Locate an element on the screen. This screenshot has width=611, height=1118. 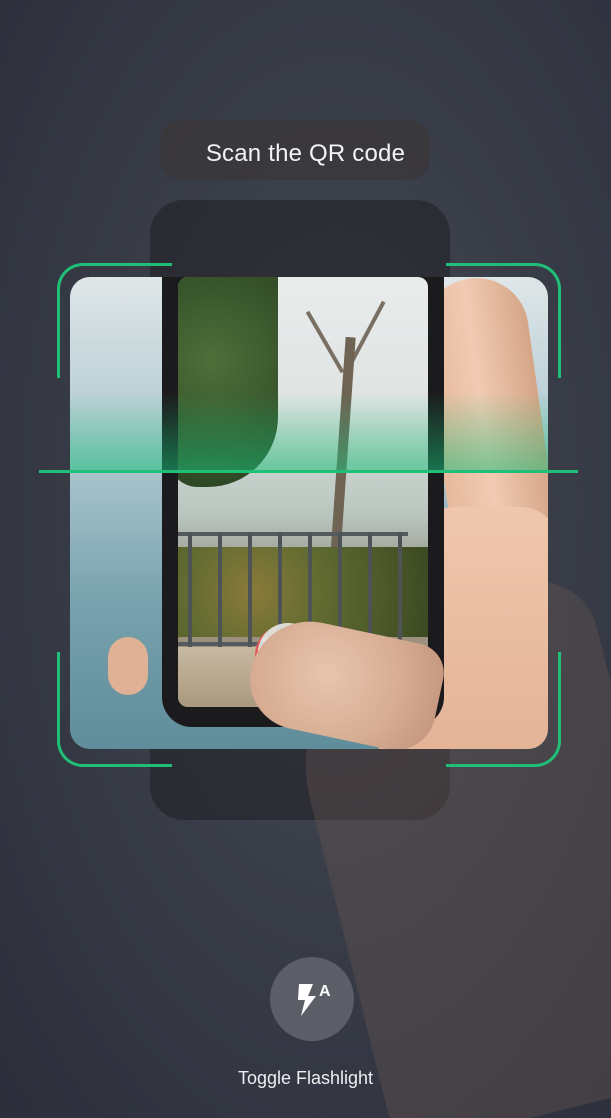
tree-branch is located at coordinates (325, 342).